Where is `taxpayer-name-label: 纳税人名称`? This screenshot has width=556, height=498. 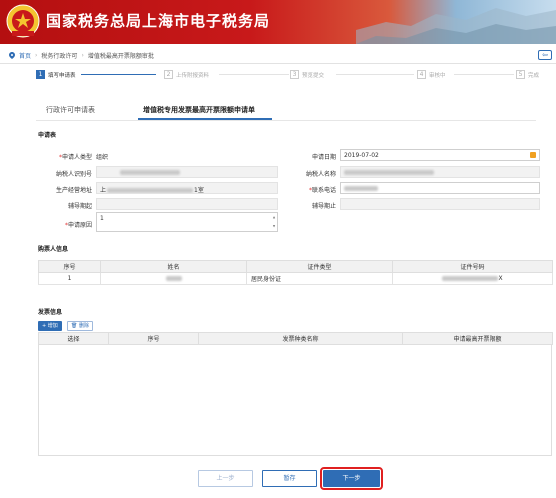 taxpayer-name-label: 纳税人名称 is located at coordinates (320, 174).